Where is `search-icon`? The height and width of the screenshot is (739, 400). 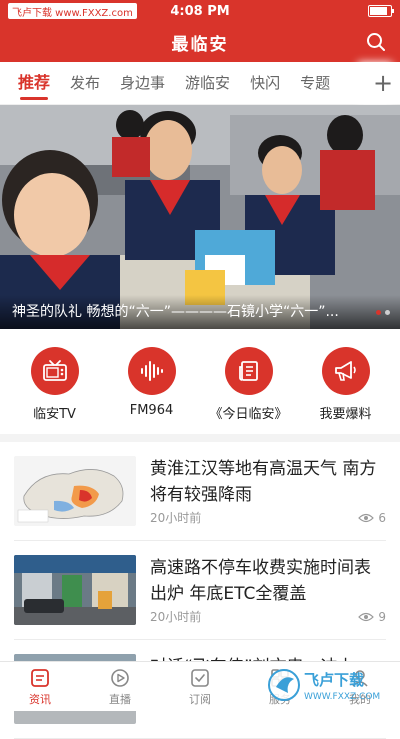
search-icon is located at coordinates (376, 42).